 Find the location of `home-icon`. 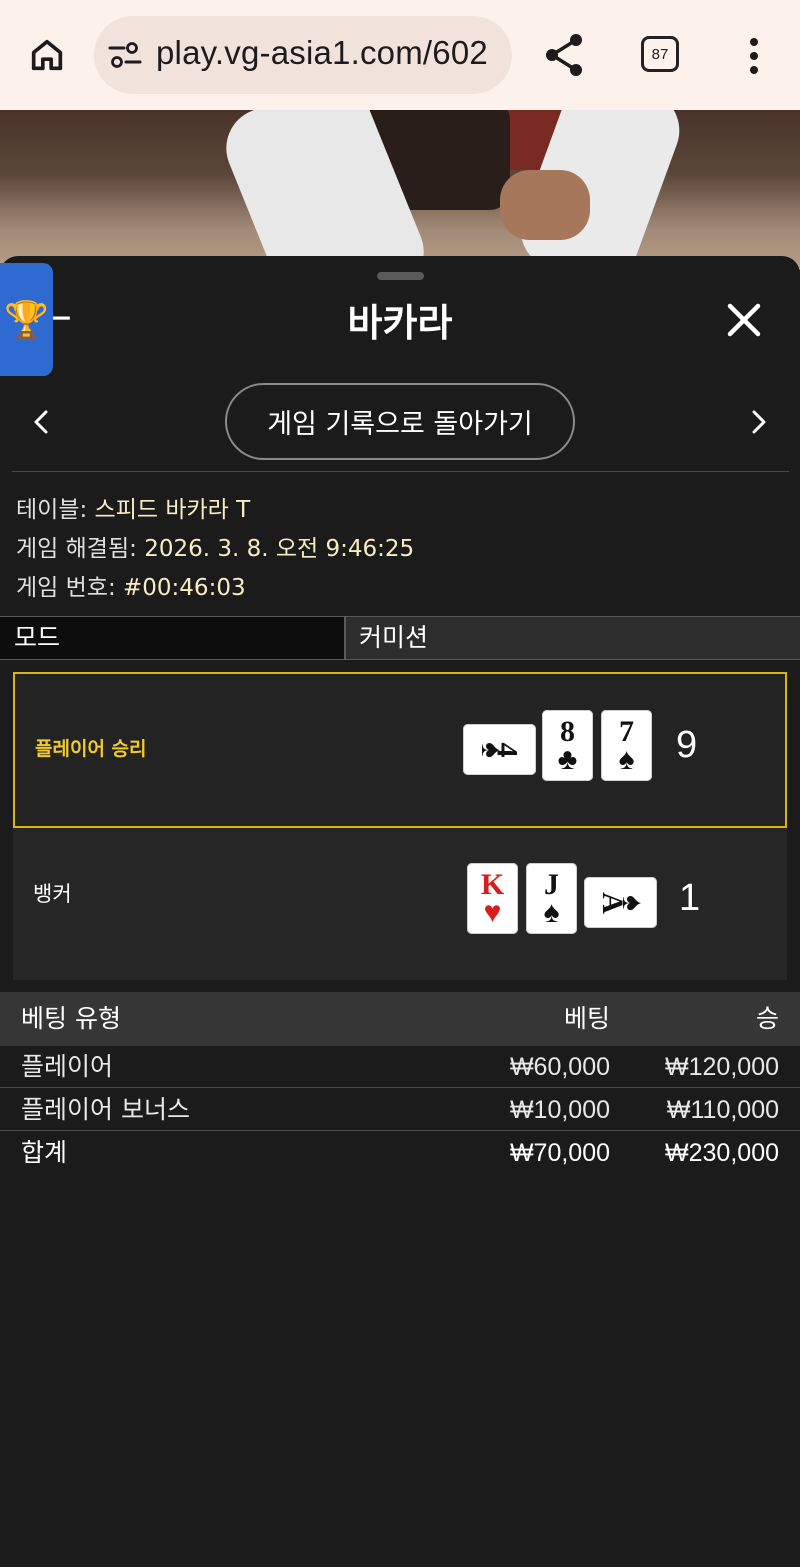

home-icon is located at coordinates (47, 55).